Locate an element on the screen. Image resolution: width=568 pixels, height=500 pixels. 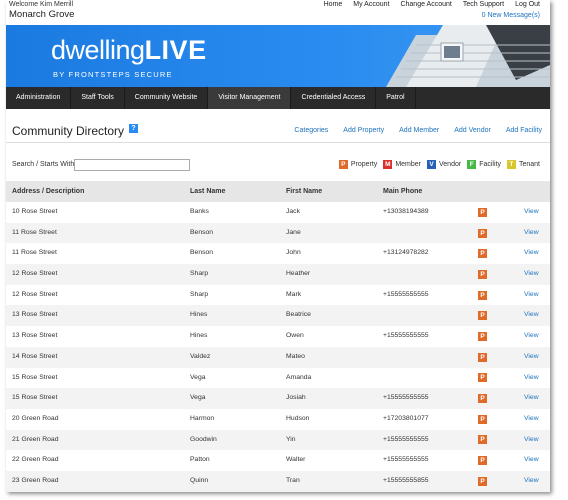
first-name-cell: Mateo is located at coordinates (295, 356).